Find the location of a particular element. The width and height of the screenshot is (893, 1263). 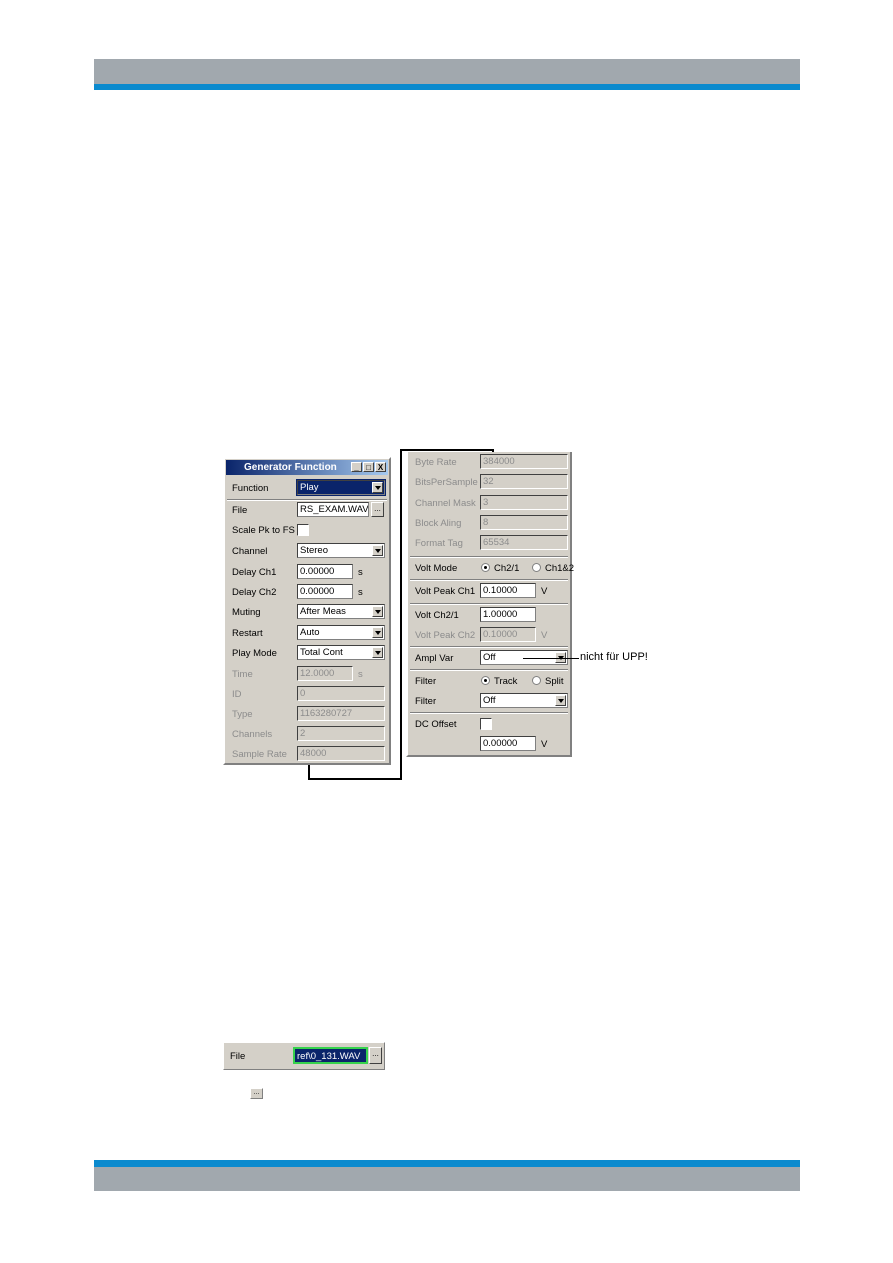

channels-value: 2 is located at coordinates (341, 733).